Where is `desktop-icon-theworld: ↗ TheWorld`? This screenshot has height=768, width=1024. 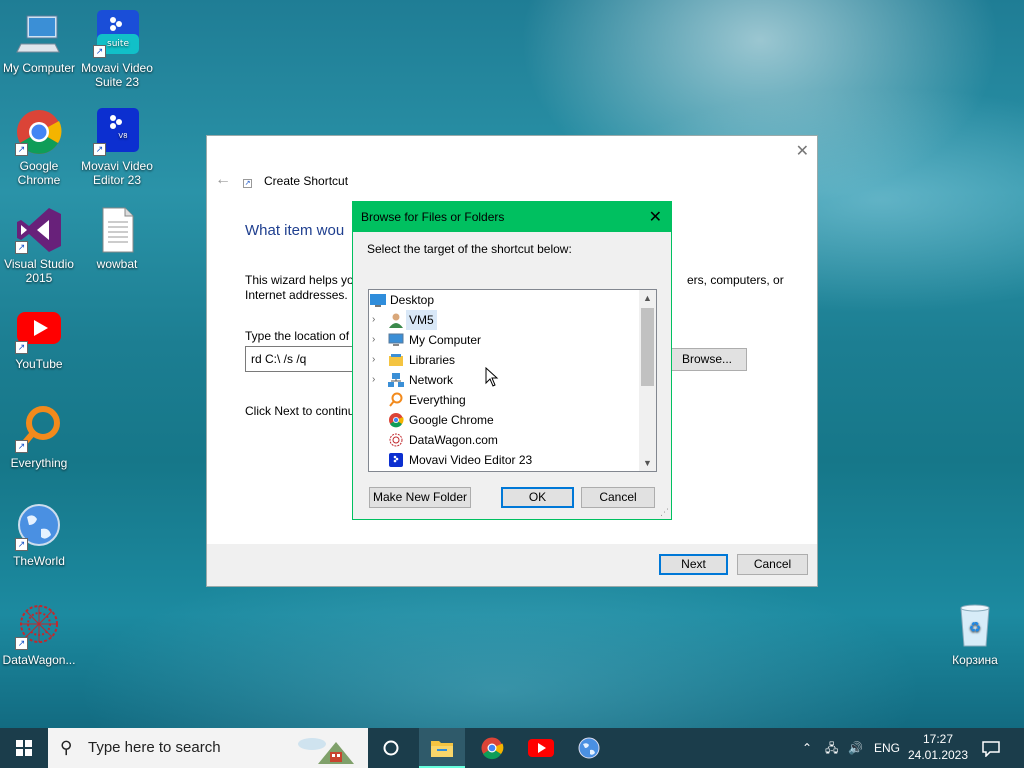
desktop-icon-theworld: ↗ TheWorld is located at coordinates (39, 535).